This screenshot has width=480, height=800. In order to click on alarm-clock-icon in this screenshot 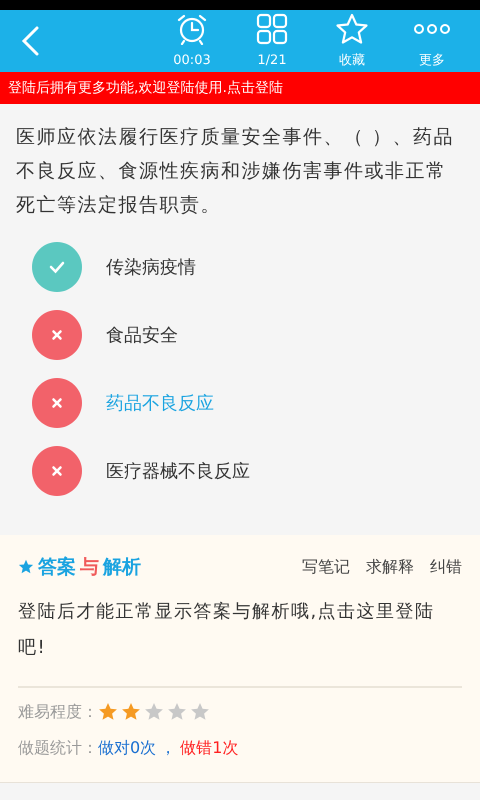, I will do `click(192, 29)`.